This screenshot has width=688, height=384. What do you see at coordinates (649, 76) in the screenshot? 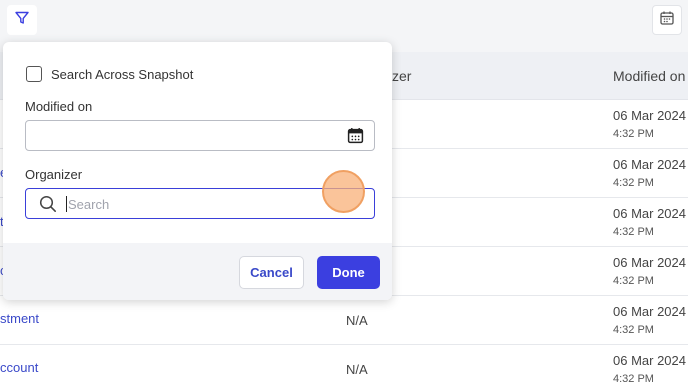
I see `column-header-modified-on: Modified on` at bounding box center [649, 76].